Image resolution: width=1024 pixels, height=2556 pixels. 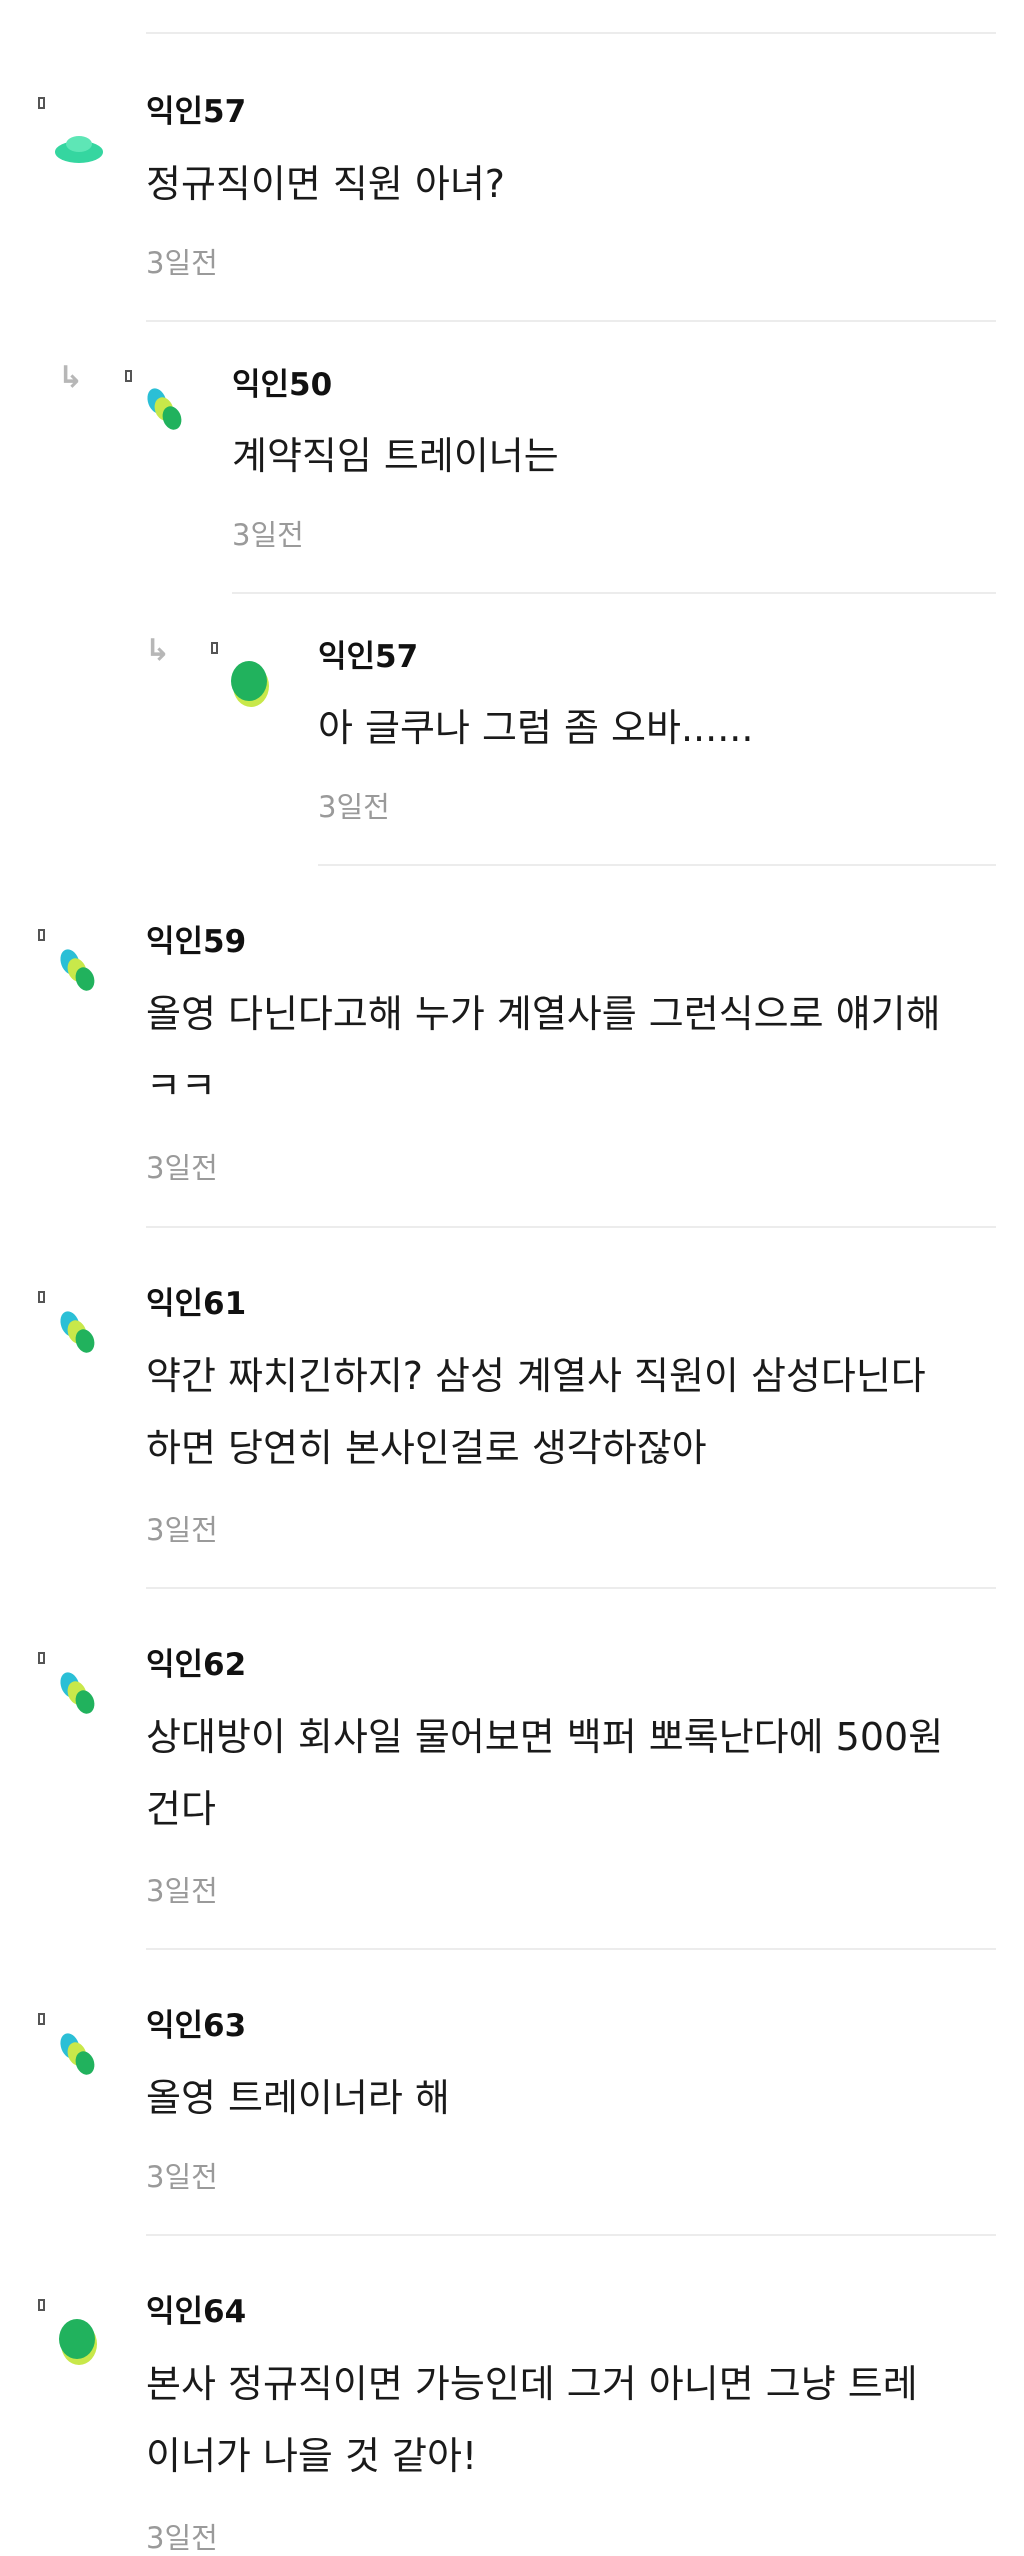 I want to click on comment-author: 익인61, so click(x=196, y=1304).